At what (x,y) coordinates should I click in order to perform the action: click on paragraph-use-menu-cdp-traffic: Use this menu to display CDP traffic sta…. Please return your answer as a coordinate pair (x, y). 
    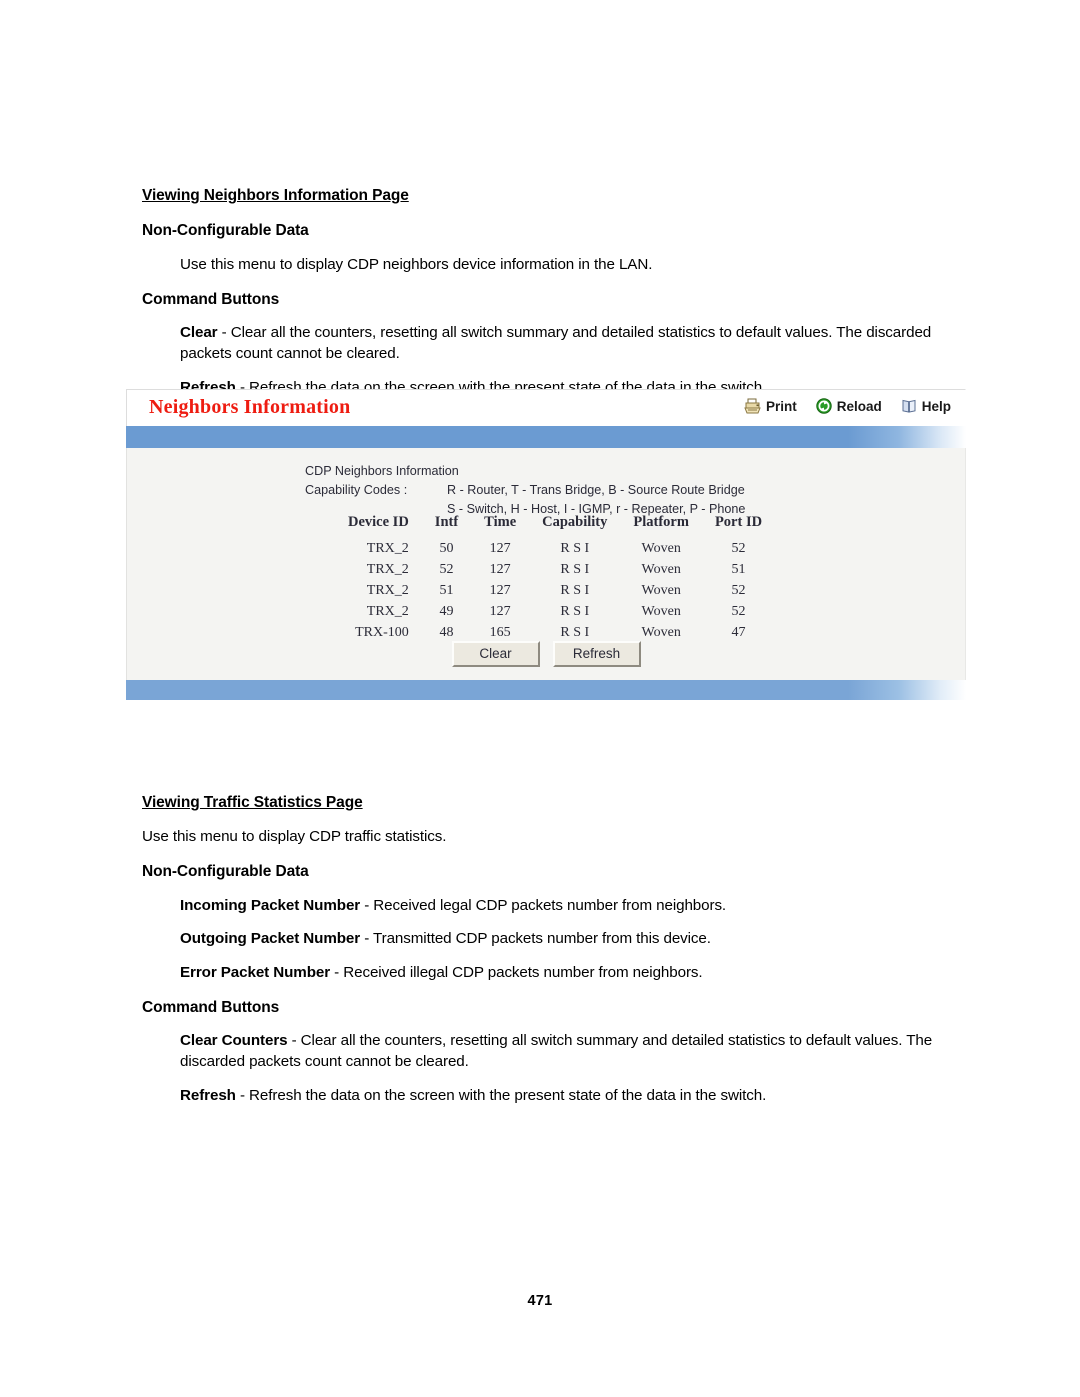
    Looking at the image, I should click on (294, 836).